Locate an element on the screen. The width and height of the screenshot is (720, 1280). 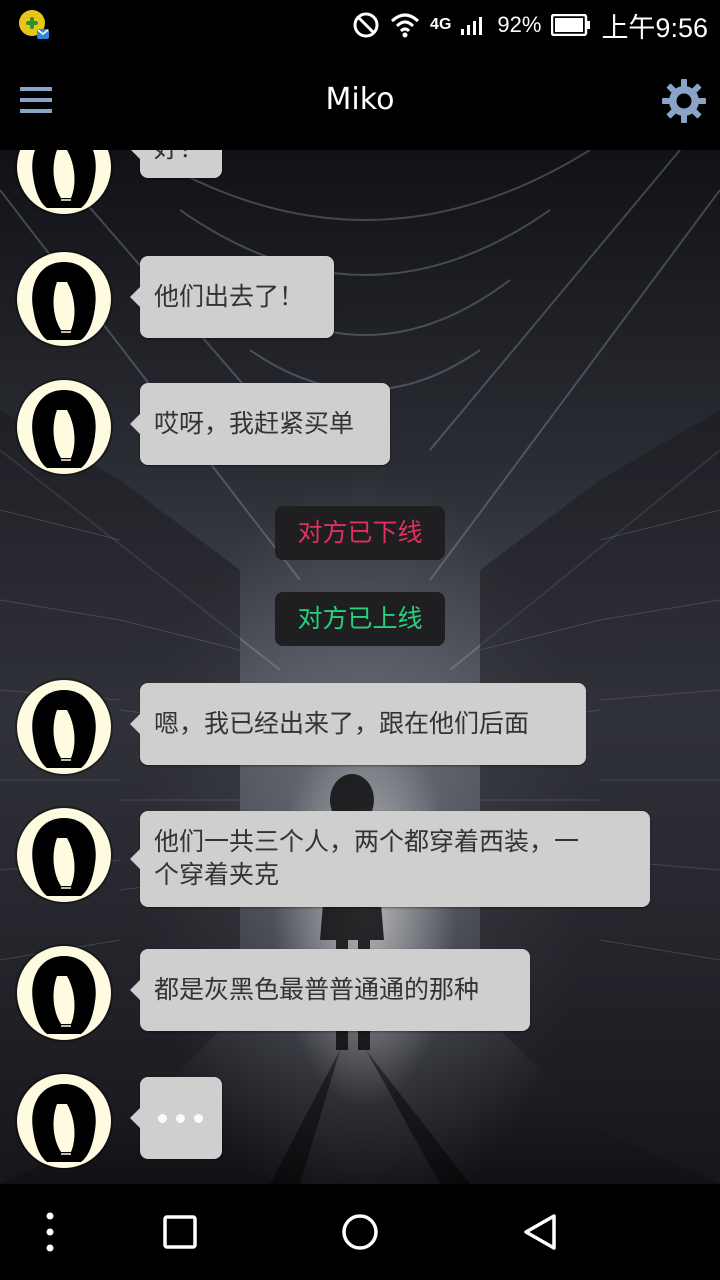
message-bubble: 他们出去了！ is located at coordinates (232, 297).